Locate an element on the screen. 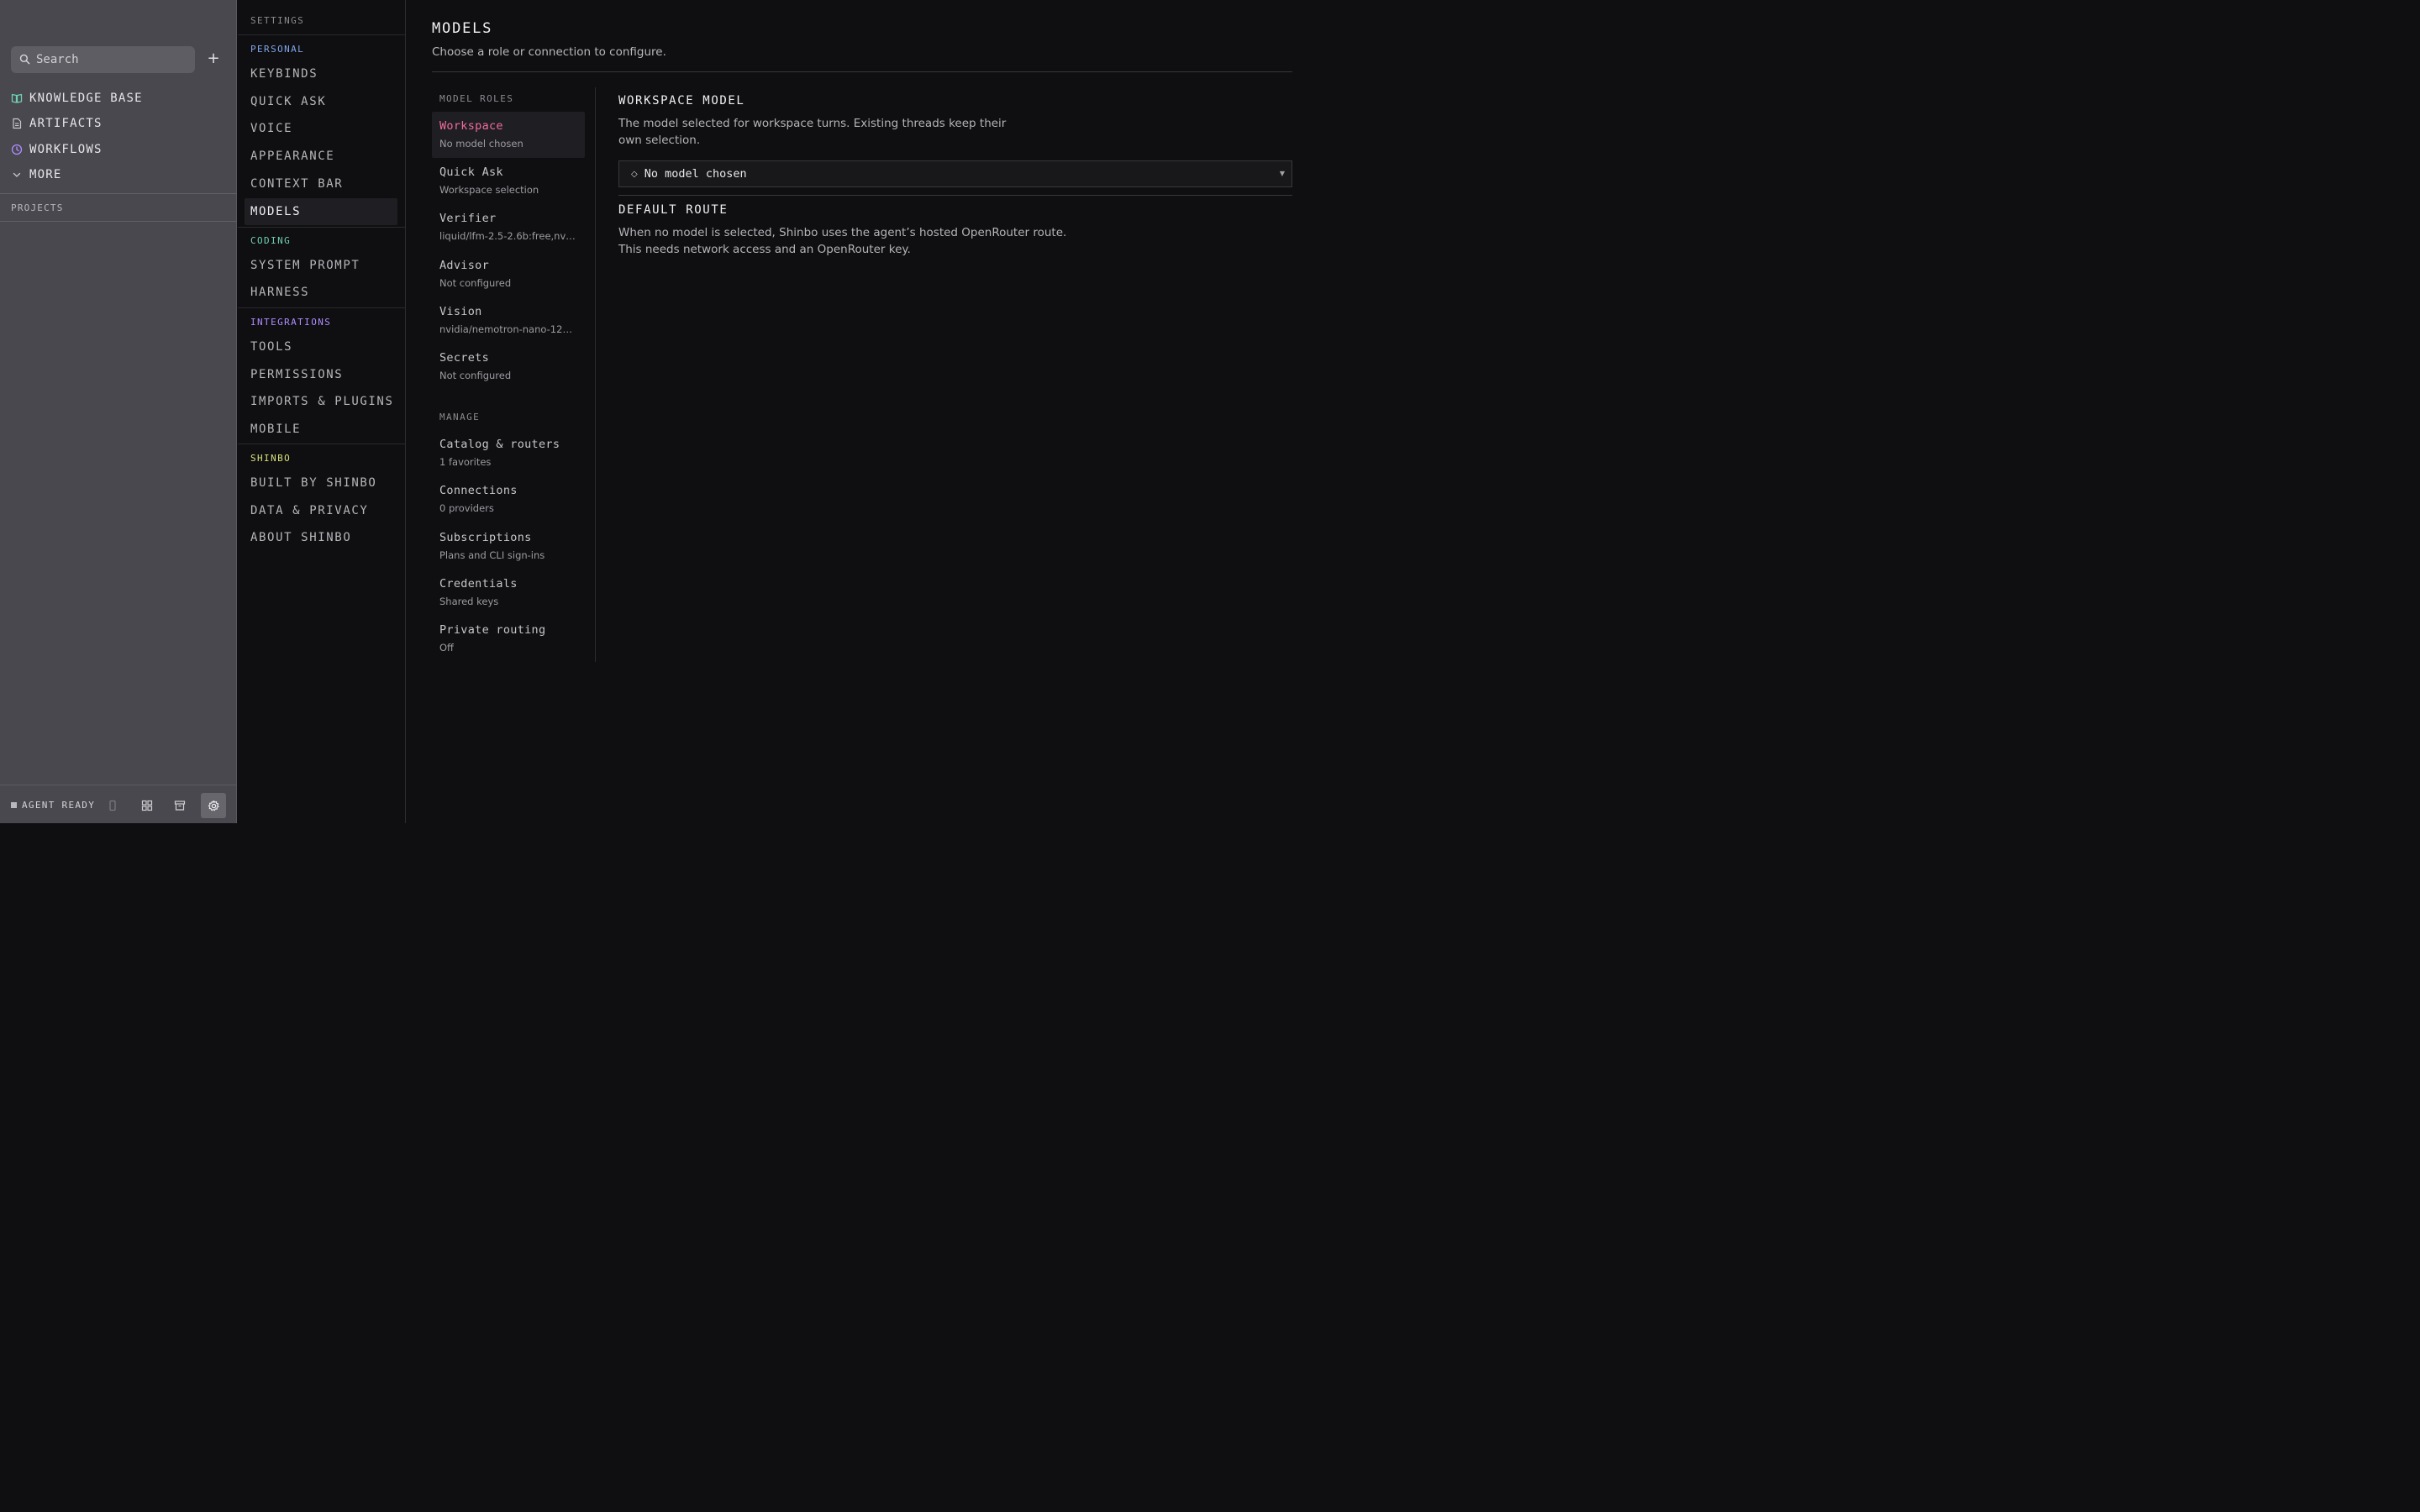  settings-item-keybinds: KEYBINDS is located at coordinates (321, 73).